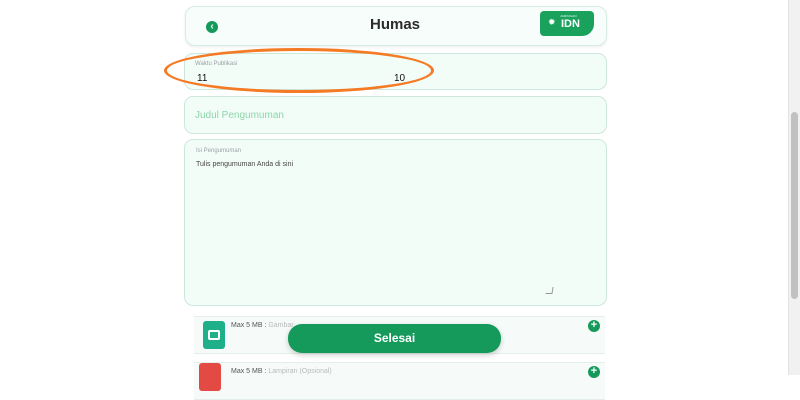  I want to click on publication-time-label: Waktu Publikasi, so click(216, 64).